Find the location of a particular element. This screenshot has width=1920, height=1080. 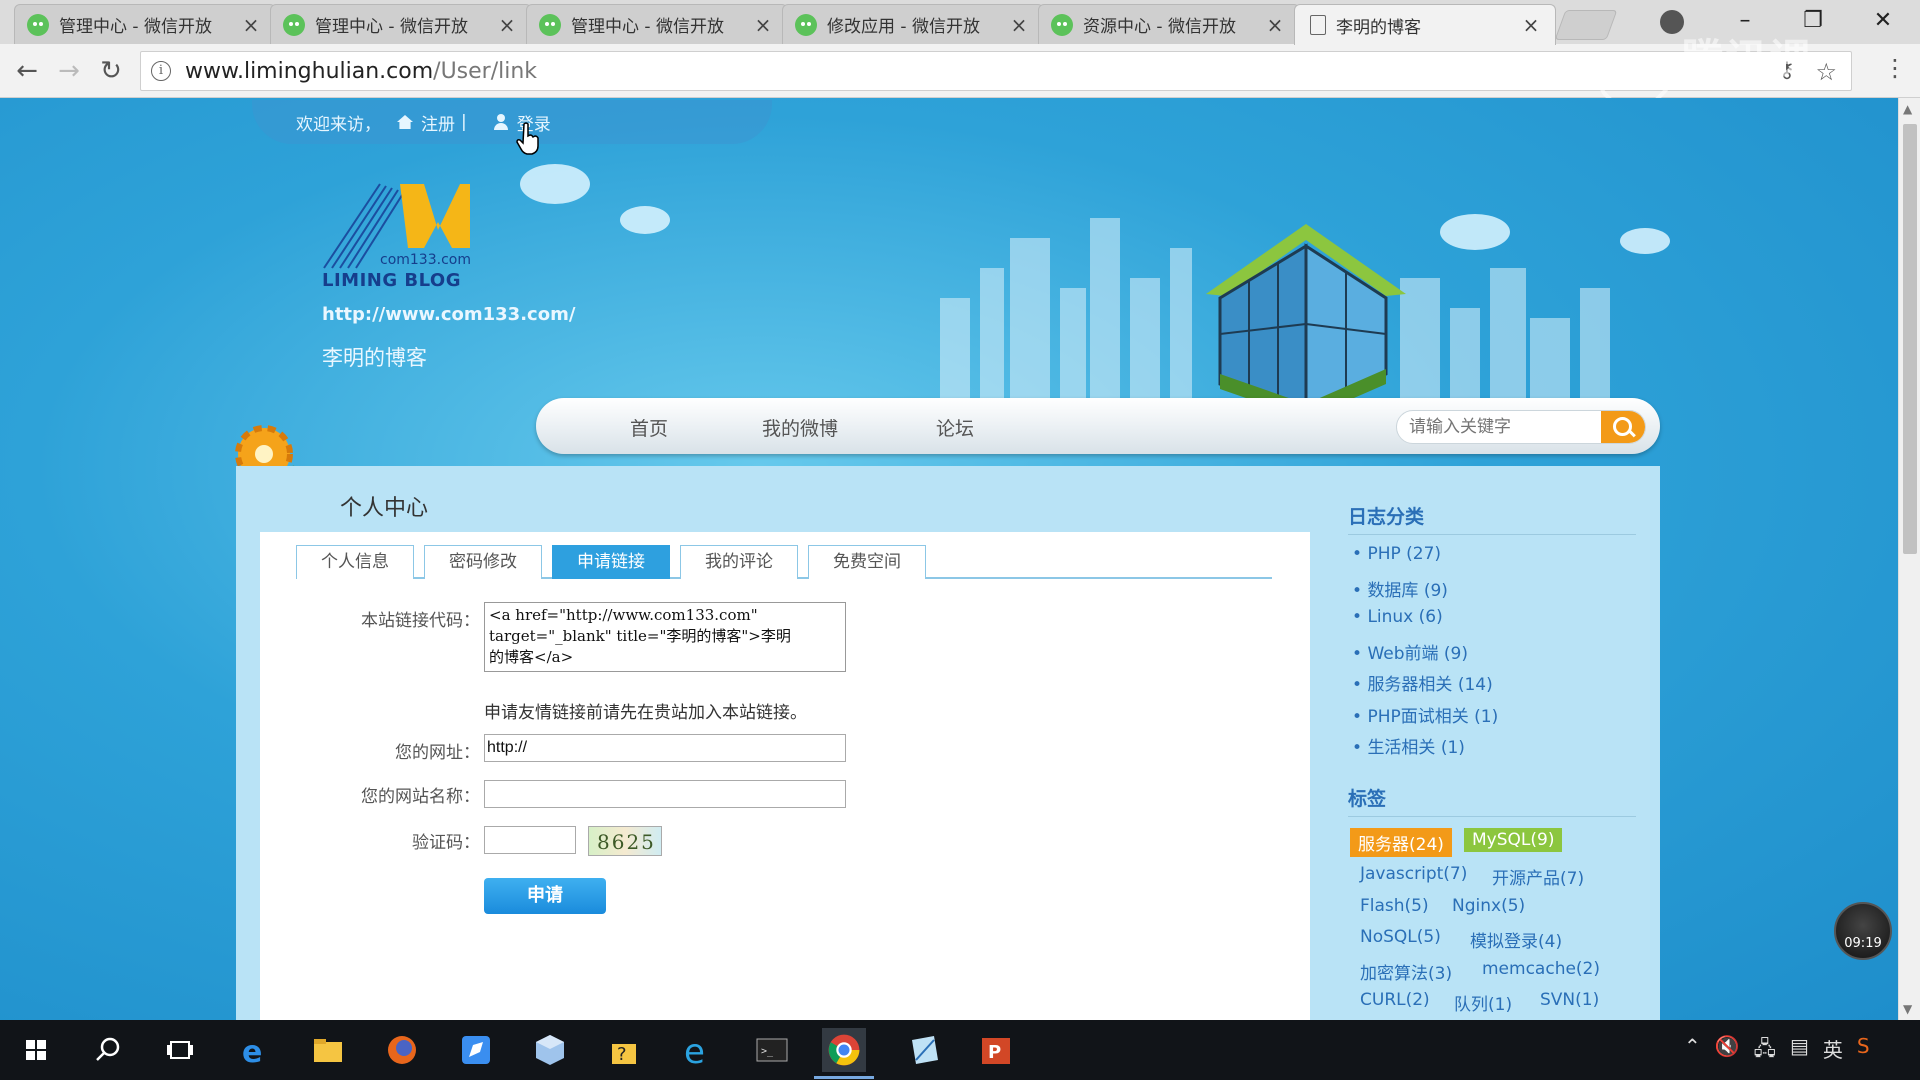

profile-icon is located at coordinates (1672, 22).